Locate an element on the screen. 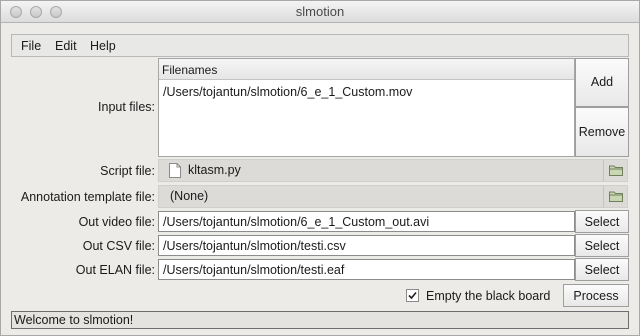  empty-black-board-label: Empty the black board is located at coordinates (488, 296).